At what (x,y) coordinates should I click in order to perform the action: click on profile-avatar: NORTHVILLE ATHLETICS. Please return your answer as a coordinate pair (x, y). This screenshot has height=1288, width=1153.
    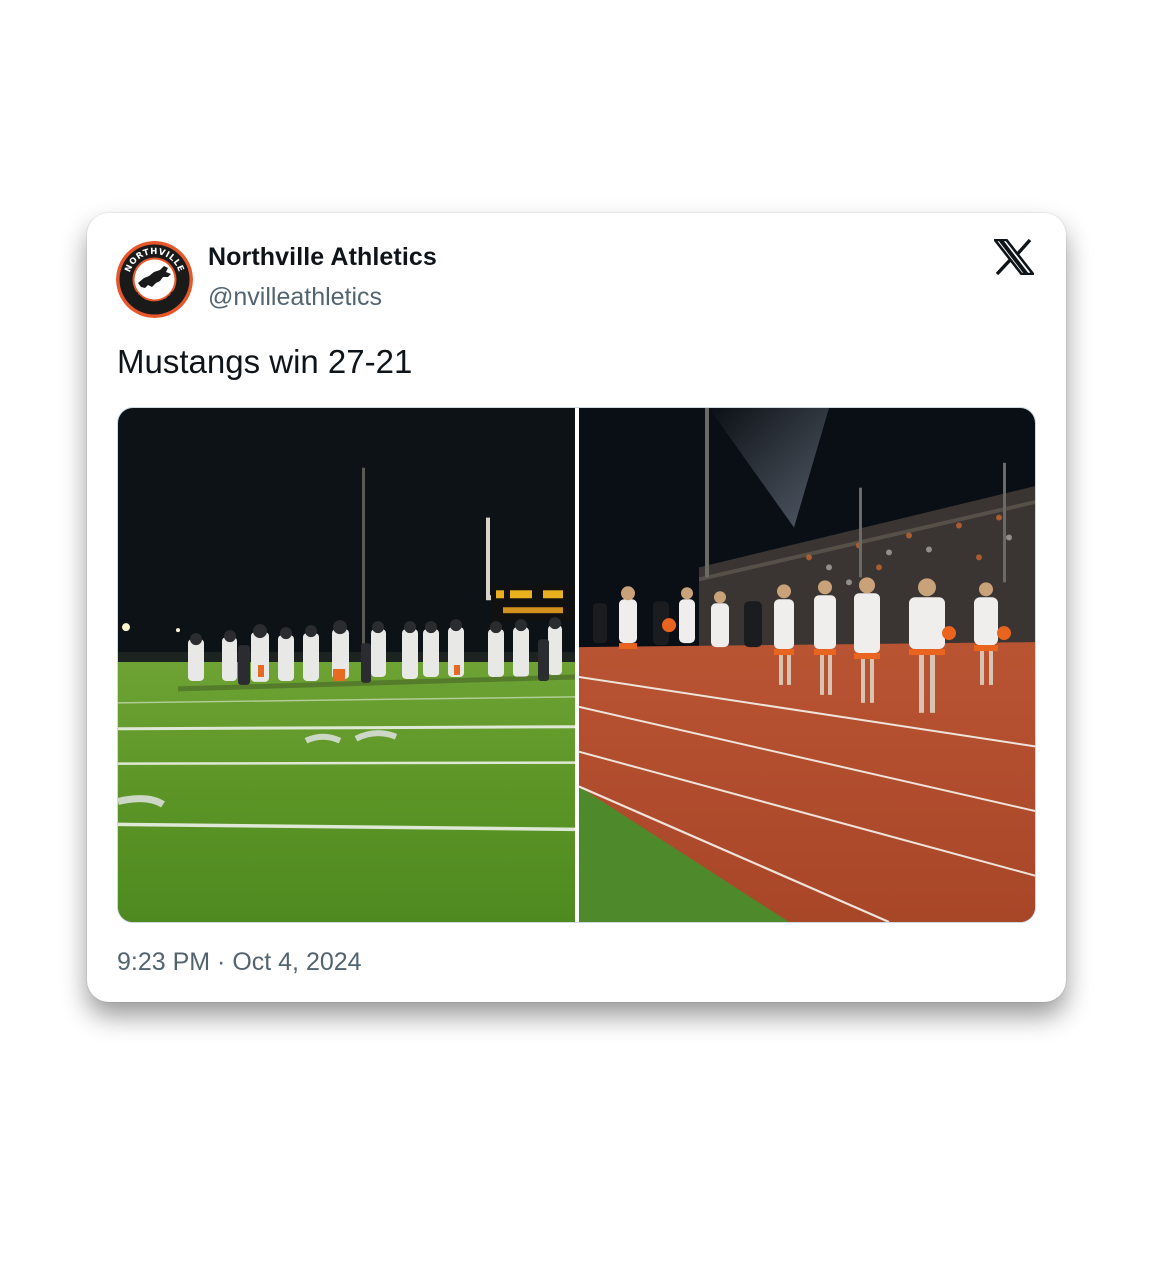
    Looking at the image, I should click on (154, 279).